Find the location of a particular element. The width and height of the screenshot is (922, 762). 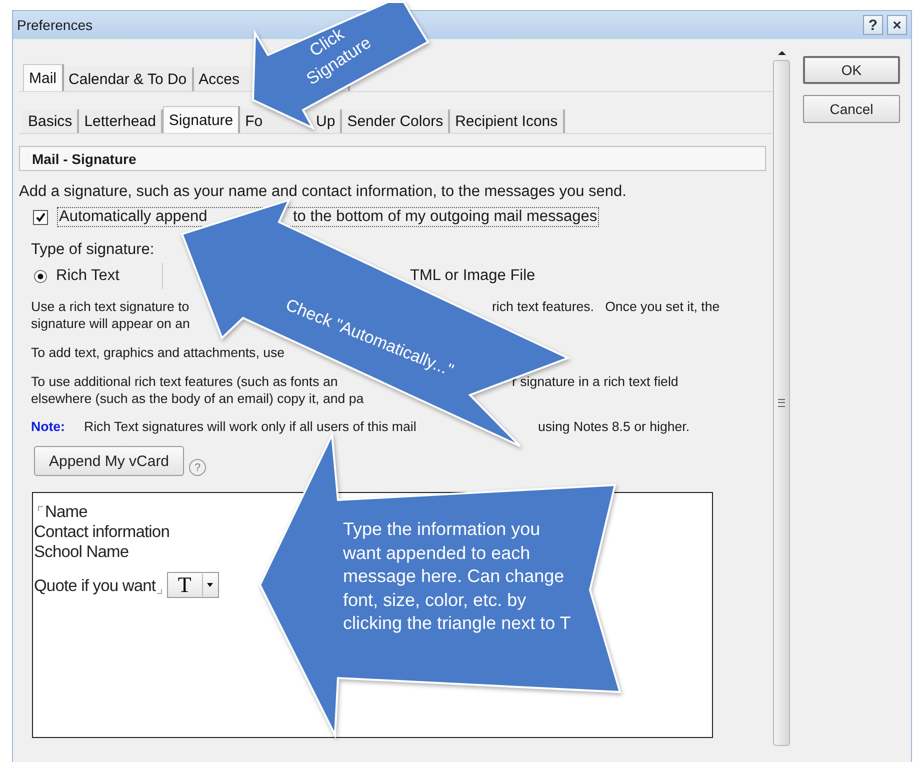

note-text: Rich Text signatures will work only if all users of this mail is located at coordinates (250, 426).